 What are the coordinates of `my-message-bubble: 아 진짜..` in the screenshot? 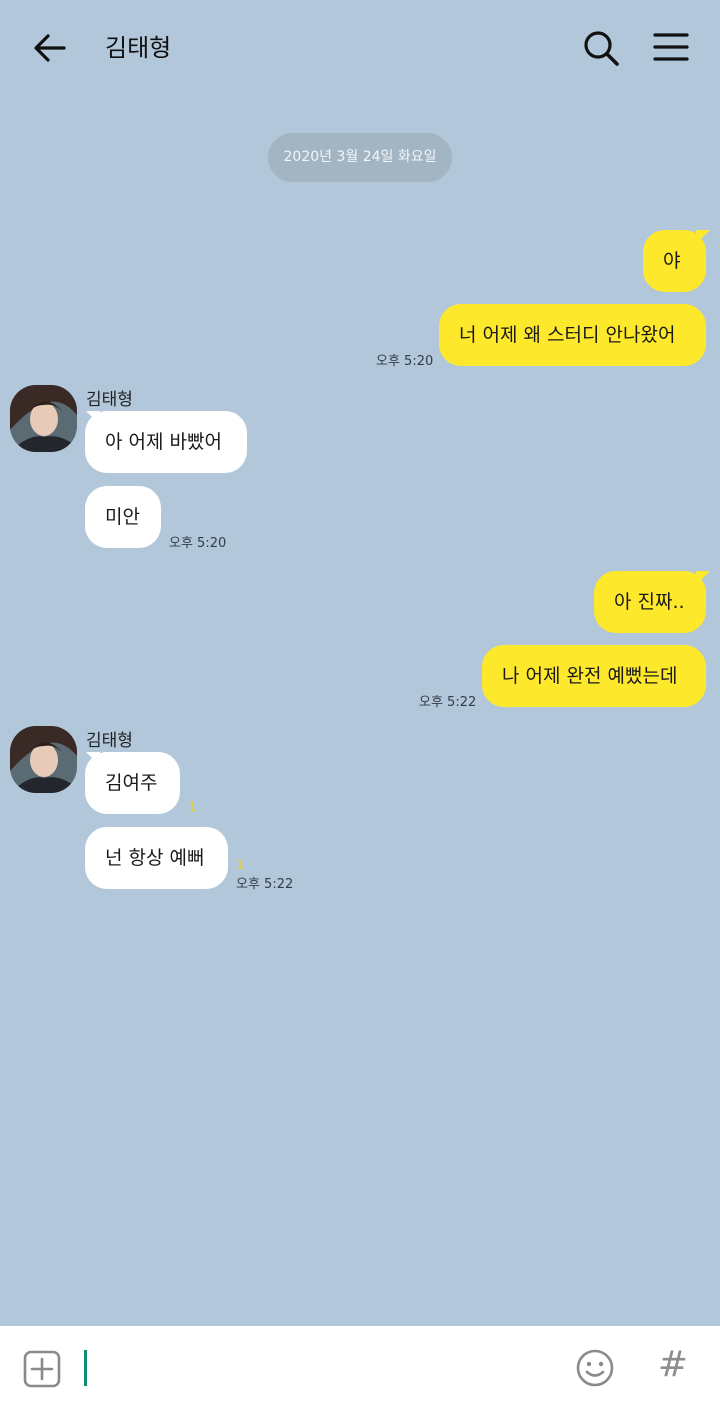 It's located at (650, 602).